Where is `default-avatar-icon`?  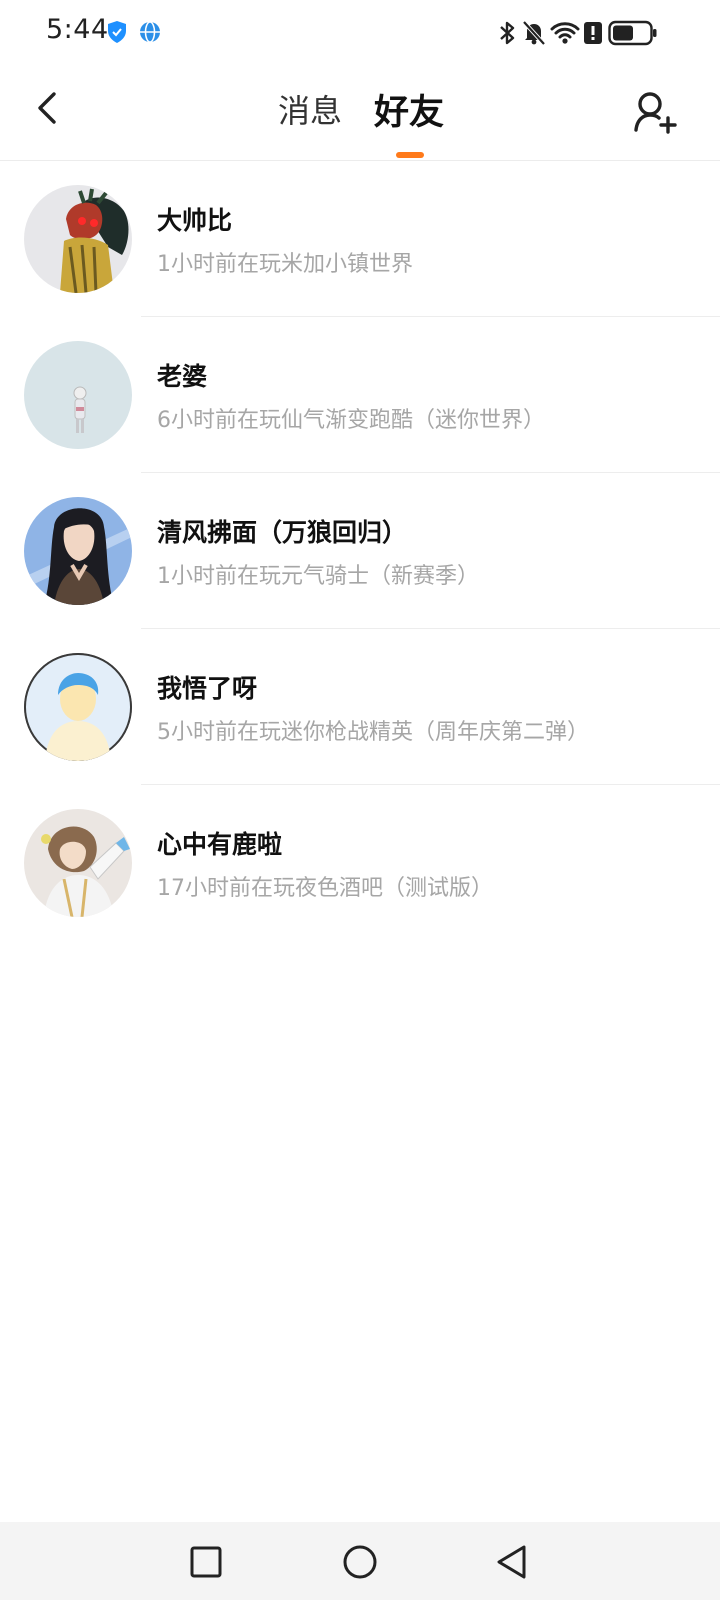 default-avatar-icon is located at coordinates (78, 707).